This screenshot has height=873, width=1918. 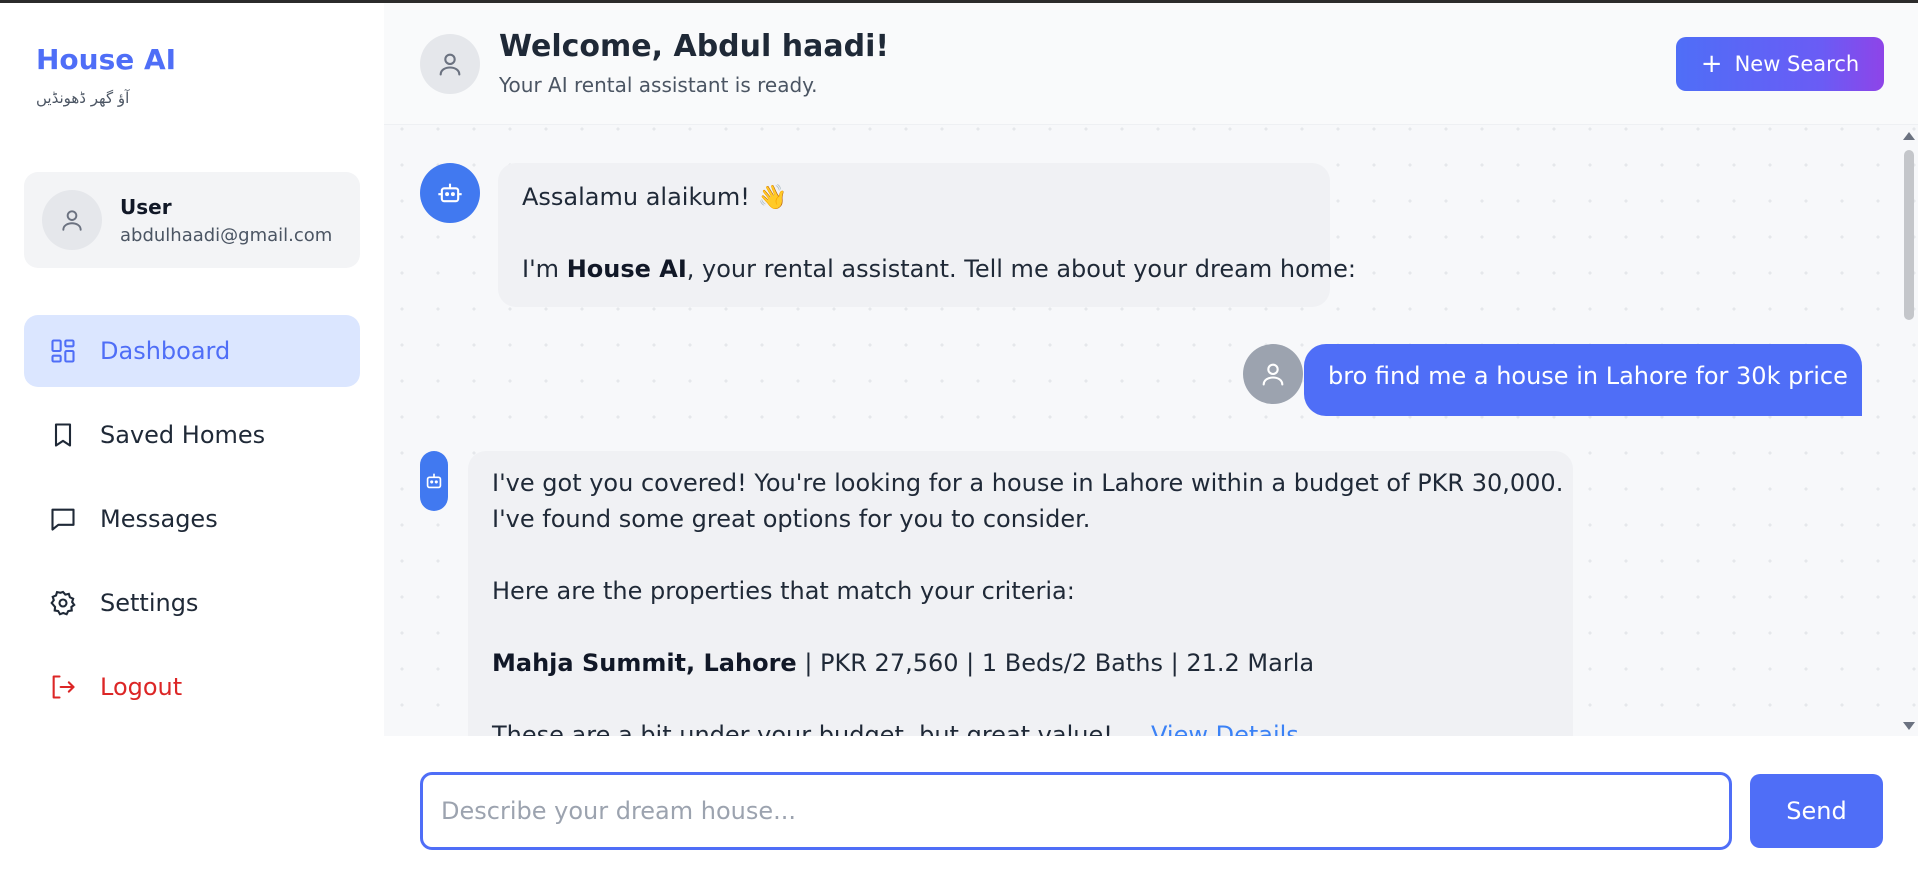 I want to click on scroll-up-icon, so click(x=1909, y=136).